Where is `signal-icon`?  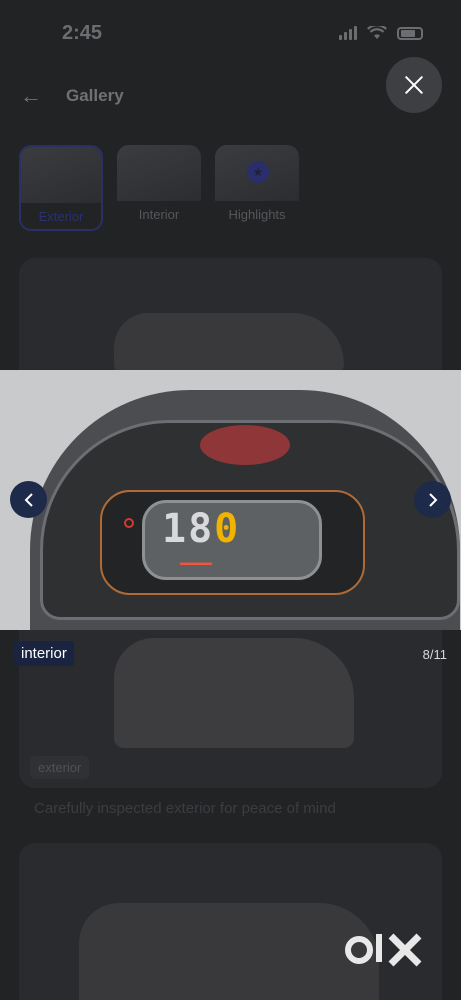 signal-icon is located at coordinates (348, 33).